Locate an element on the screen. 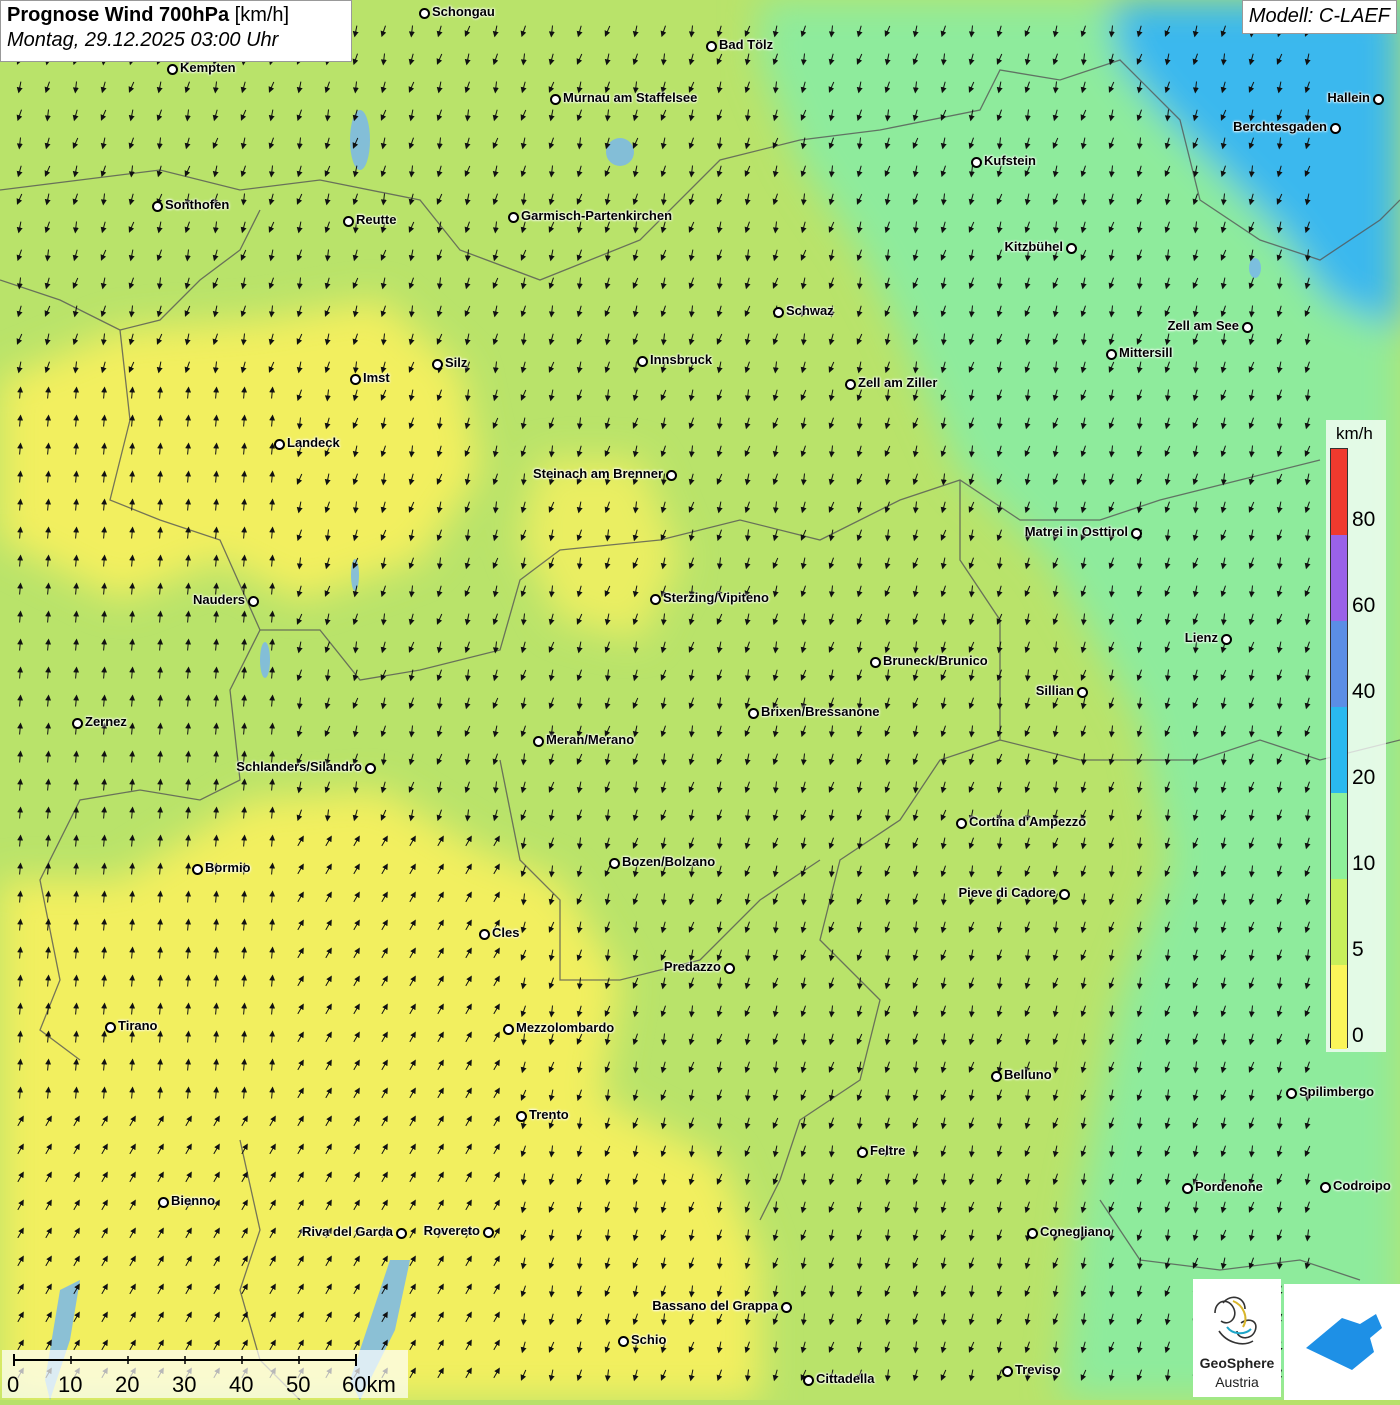  city-label: Sillian is located at coordinates (1054, 690).